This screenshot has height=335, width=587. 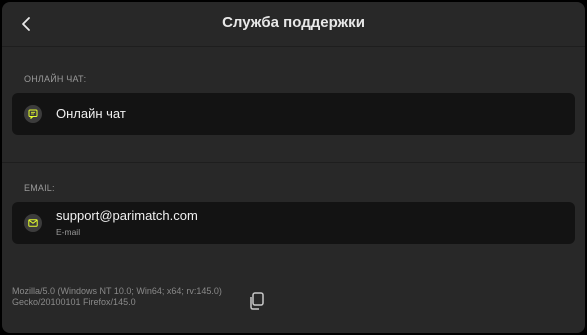 I want to click on email-section-label: EMAIL:, so click(x=39, y=188).